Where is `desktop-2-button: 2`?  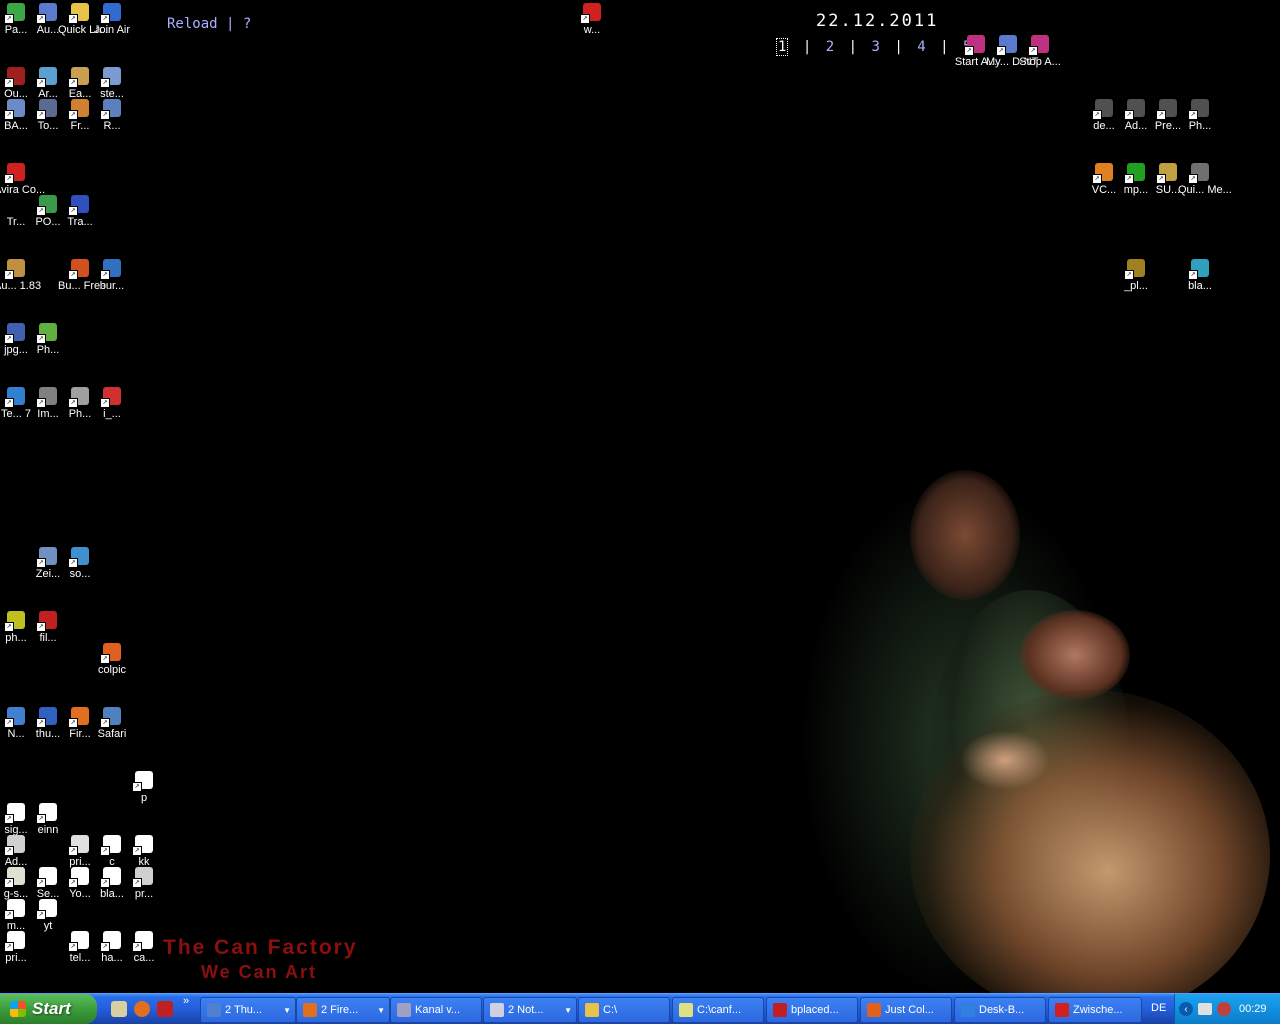 desktop-2-button: 2 is located at coordinates (830, 47).